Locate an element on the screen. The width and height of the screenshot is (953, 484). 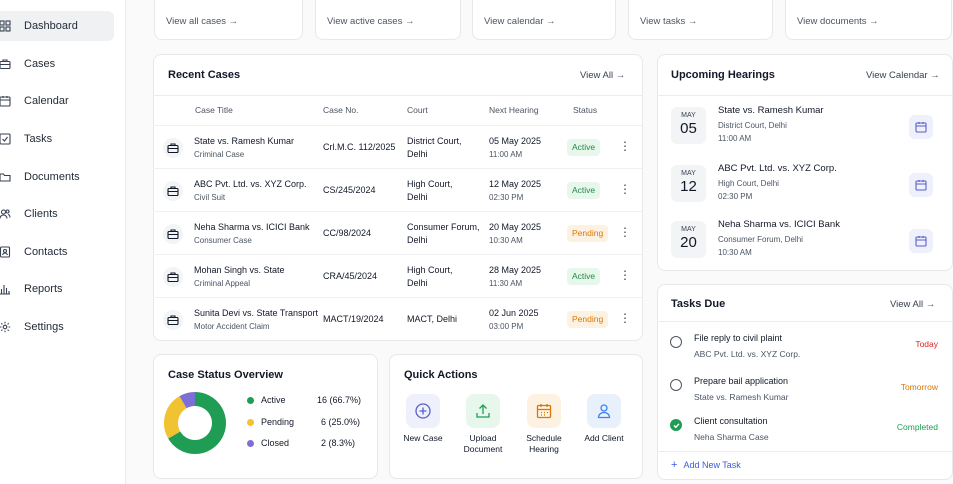
recent-cases-title: Recent Cases is located at coordinates (204, 75).